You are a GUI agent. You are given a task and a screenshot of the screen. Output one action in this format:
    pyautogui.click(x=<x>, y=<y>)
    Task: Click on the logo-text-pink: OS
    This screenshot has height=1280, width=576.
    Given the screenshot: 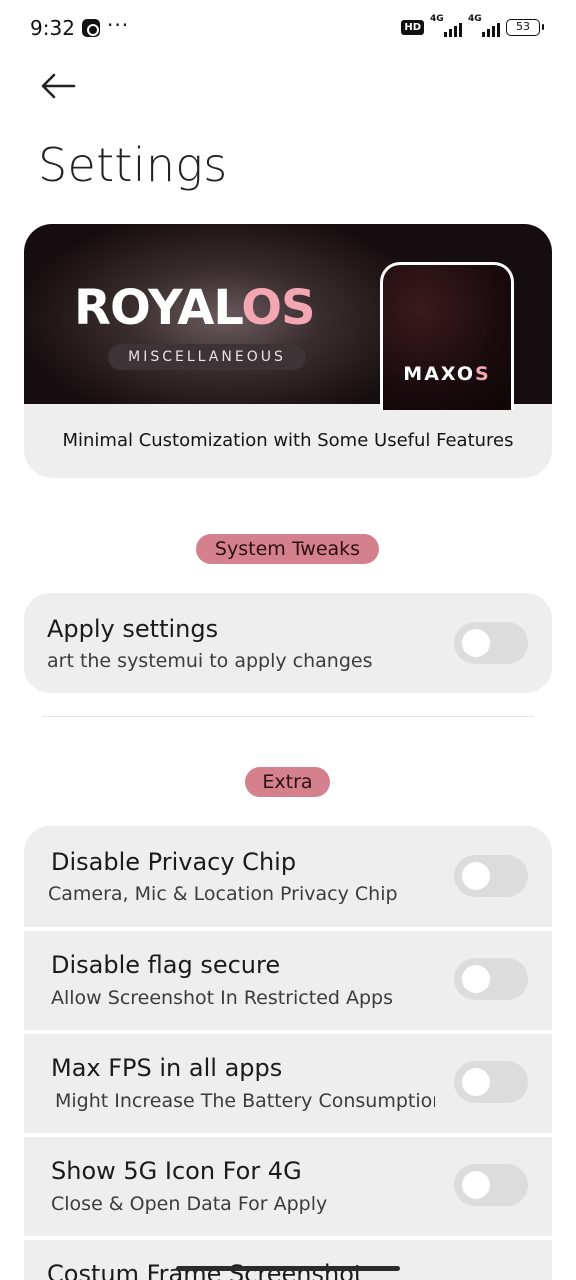 What is the action you would take?
    pyautogui.click(x=278, y=308)
    